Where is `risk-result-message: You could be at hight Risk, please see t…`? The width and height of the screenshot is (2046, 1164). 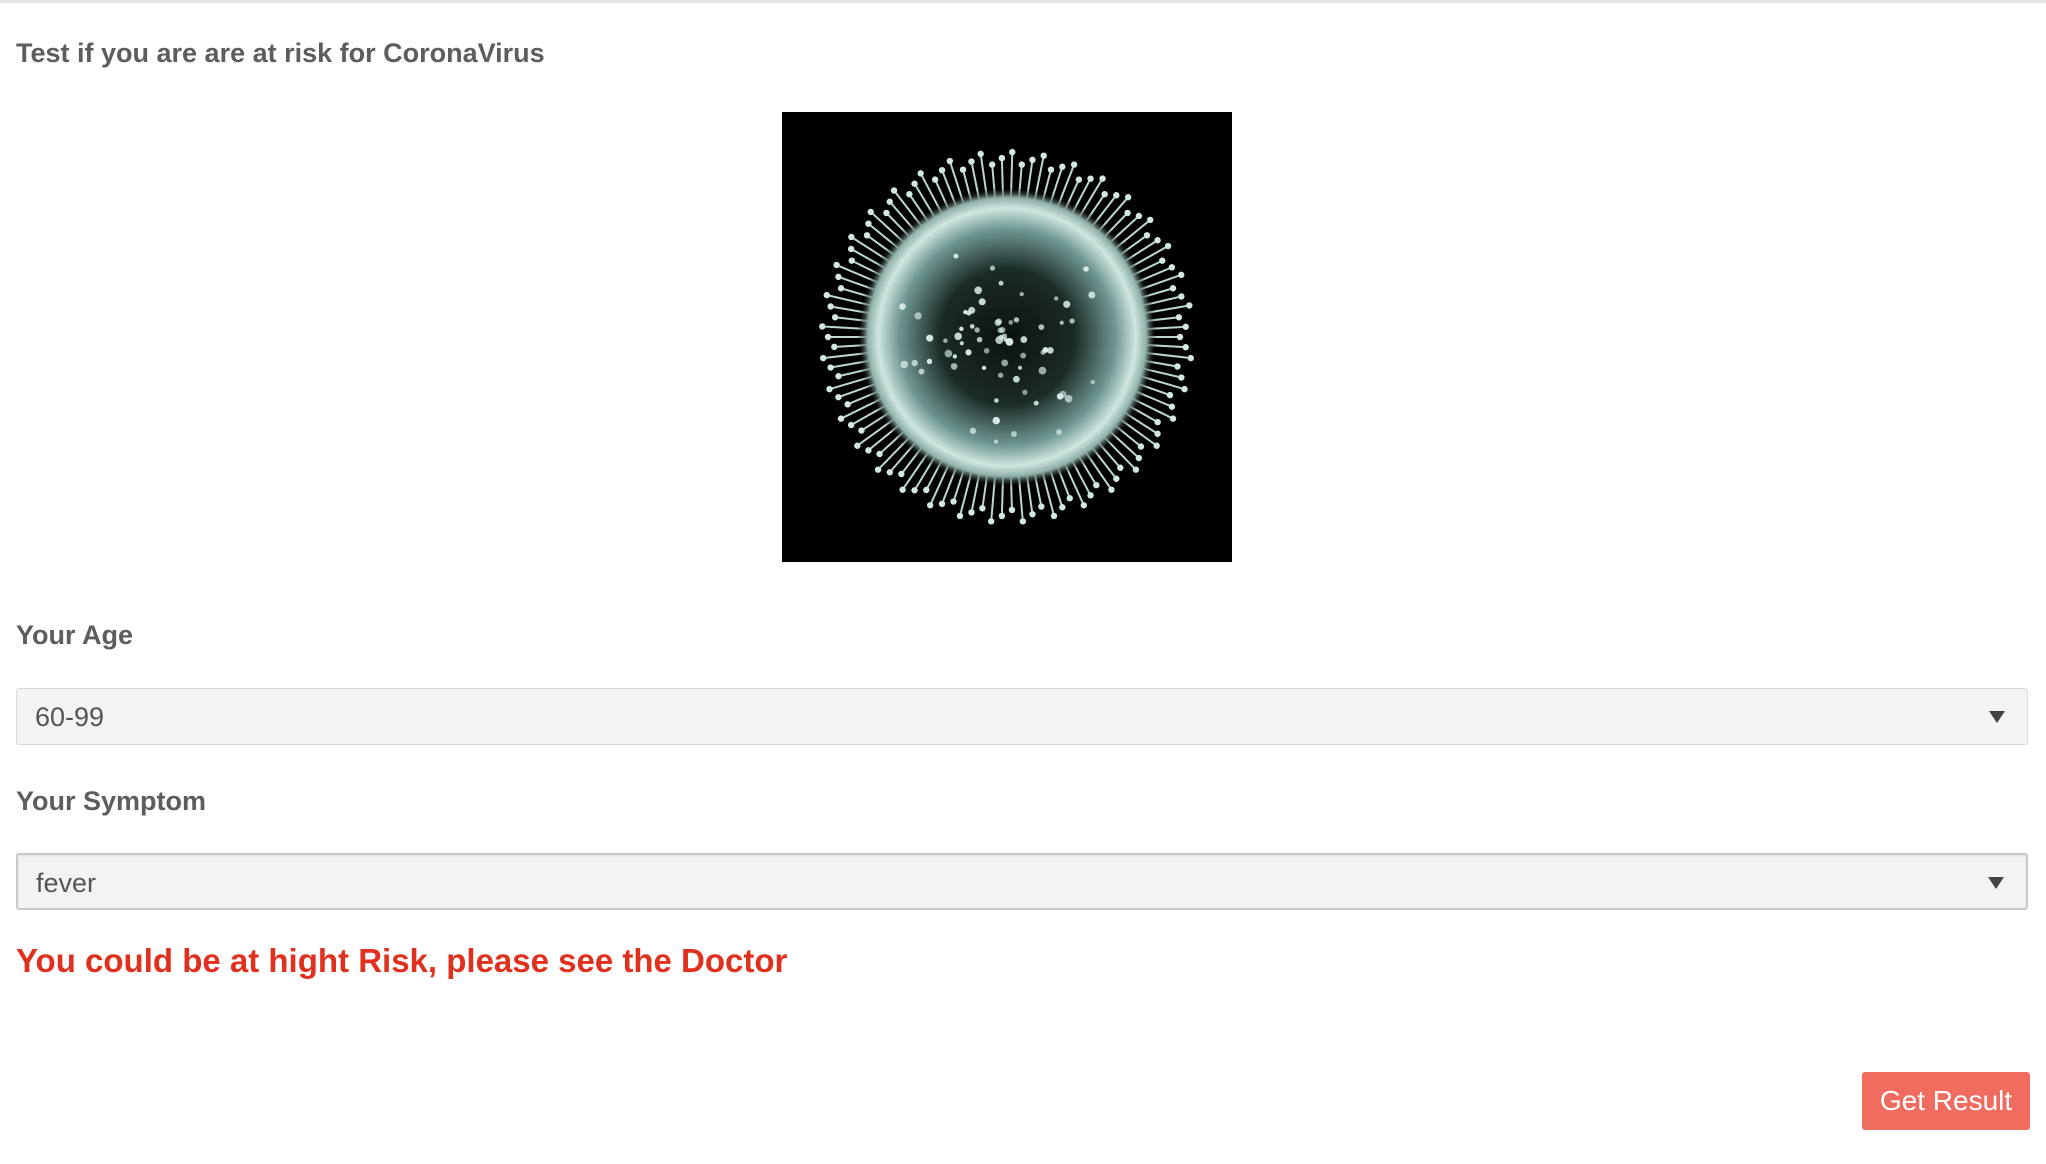
risk-result-message: You could be at hight Risk, please see t… is located at coordinates (402, 960).